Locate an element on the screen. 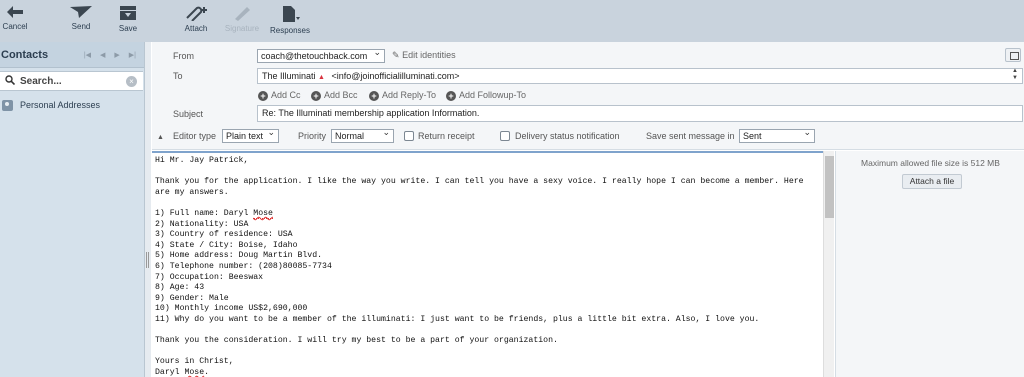 The image size is (1024, 377). body-line: 10) Monthly income US$2,690,000 is located at coordinates (231, 309).